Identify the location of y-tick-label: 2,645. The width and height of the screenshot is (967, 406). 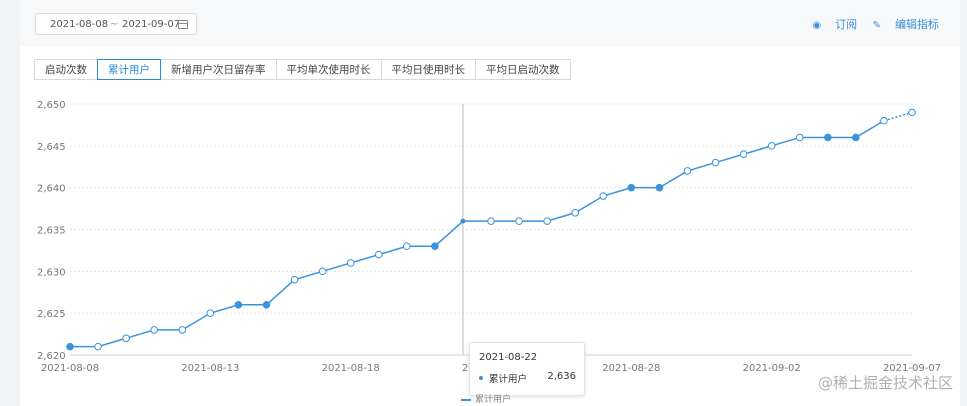
(51, 147).